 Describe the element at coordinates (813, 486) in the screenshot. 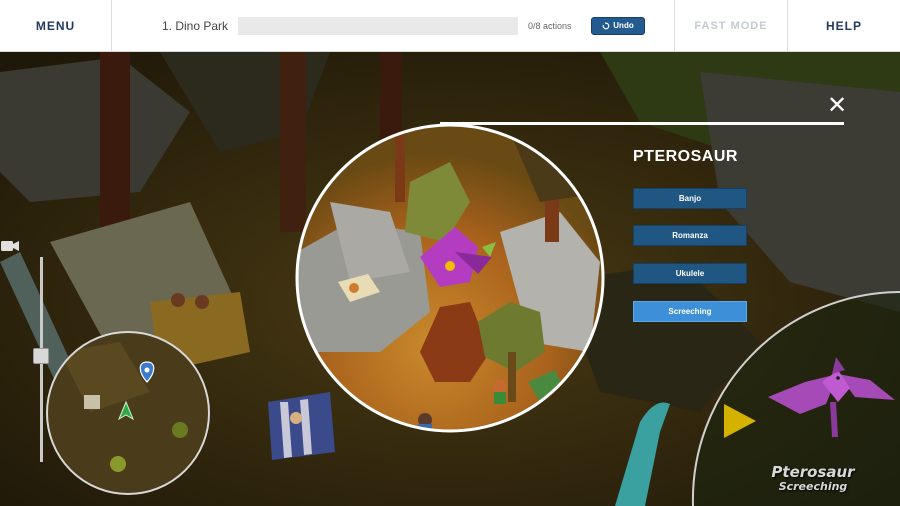

I see `caption-sound: Screeching` at that location.